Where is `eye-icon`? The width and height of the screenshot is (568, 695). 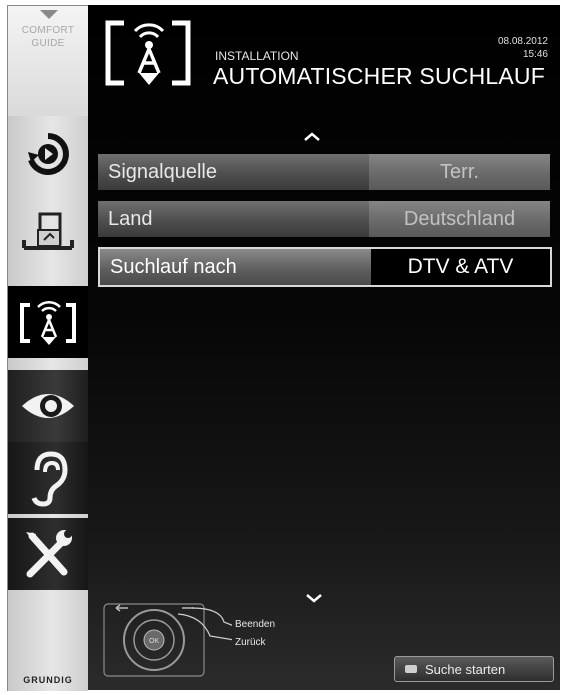
eye-icon is located at coordinates (48, 406).